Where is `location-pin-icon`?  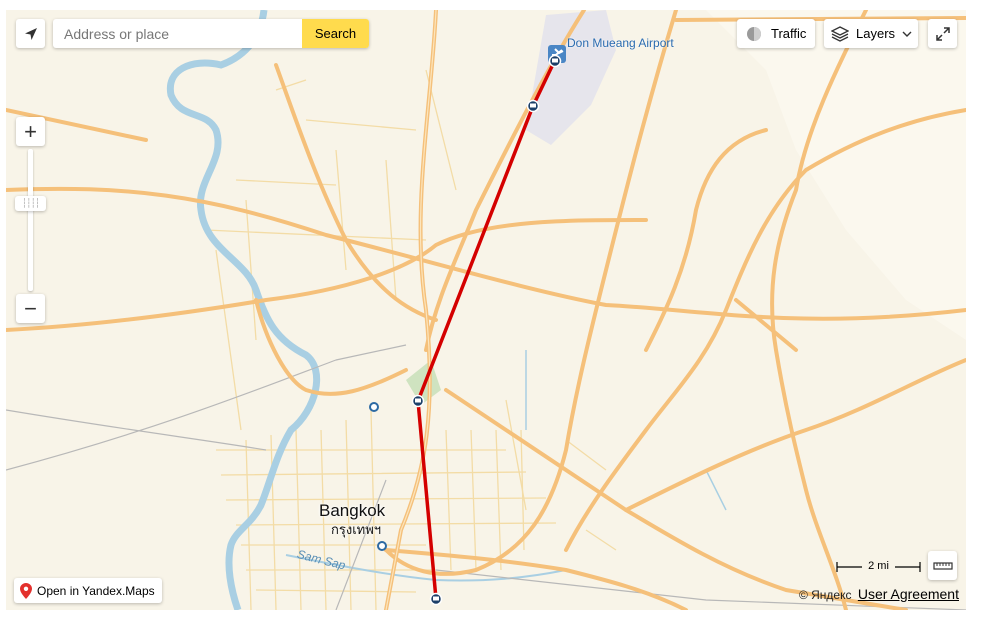 location-pin-icon is located at coordinates (26, 590).